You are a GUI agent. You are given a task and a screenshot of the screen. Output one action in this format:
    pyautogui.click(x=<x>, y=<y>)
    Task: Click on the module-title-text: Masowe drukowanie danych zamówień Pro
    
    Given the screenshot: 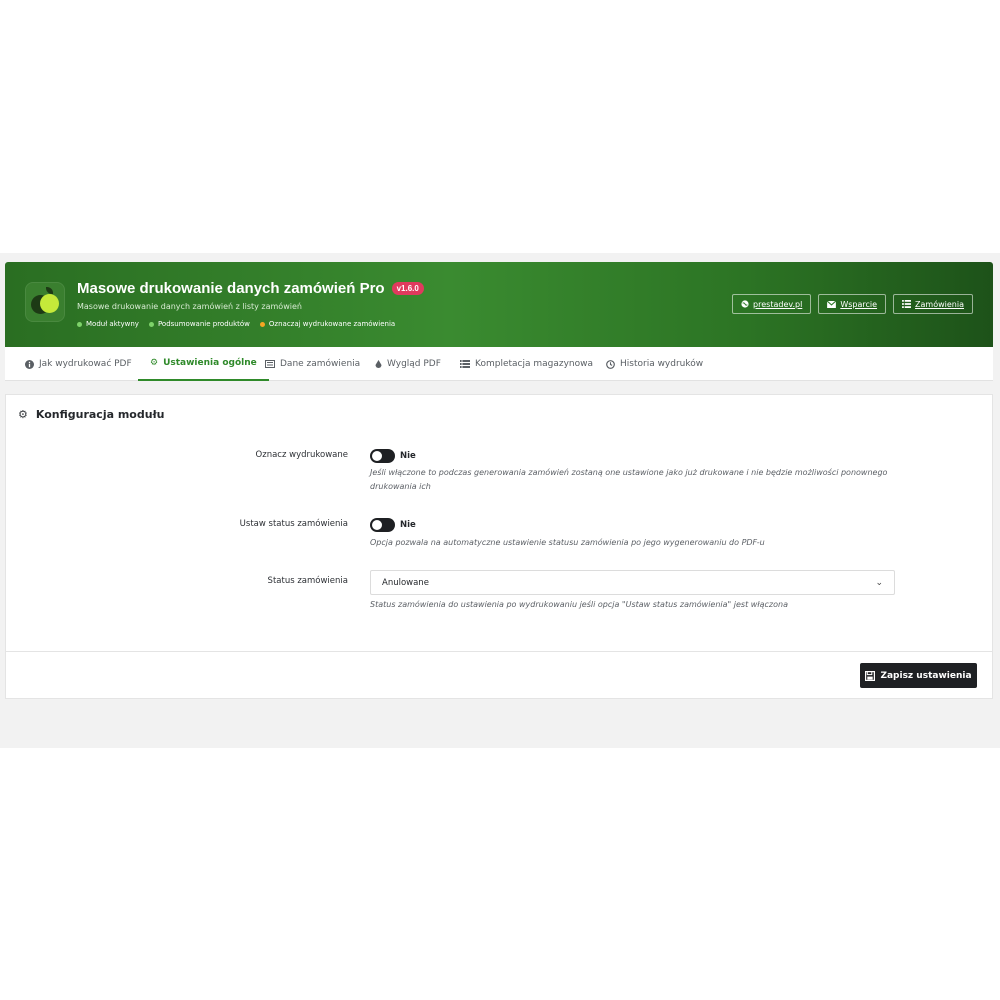 What is the action you would take?
    pyautogui.click(x=231, y=288)
    